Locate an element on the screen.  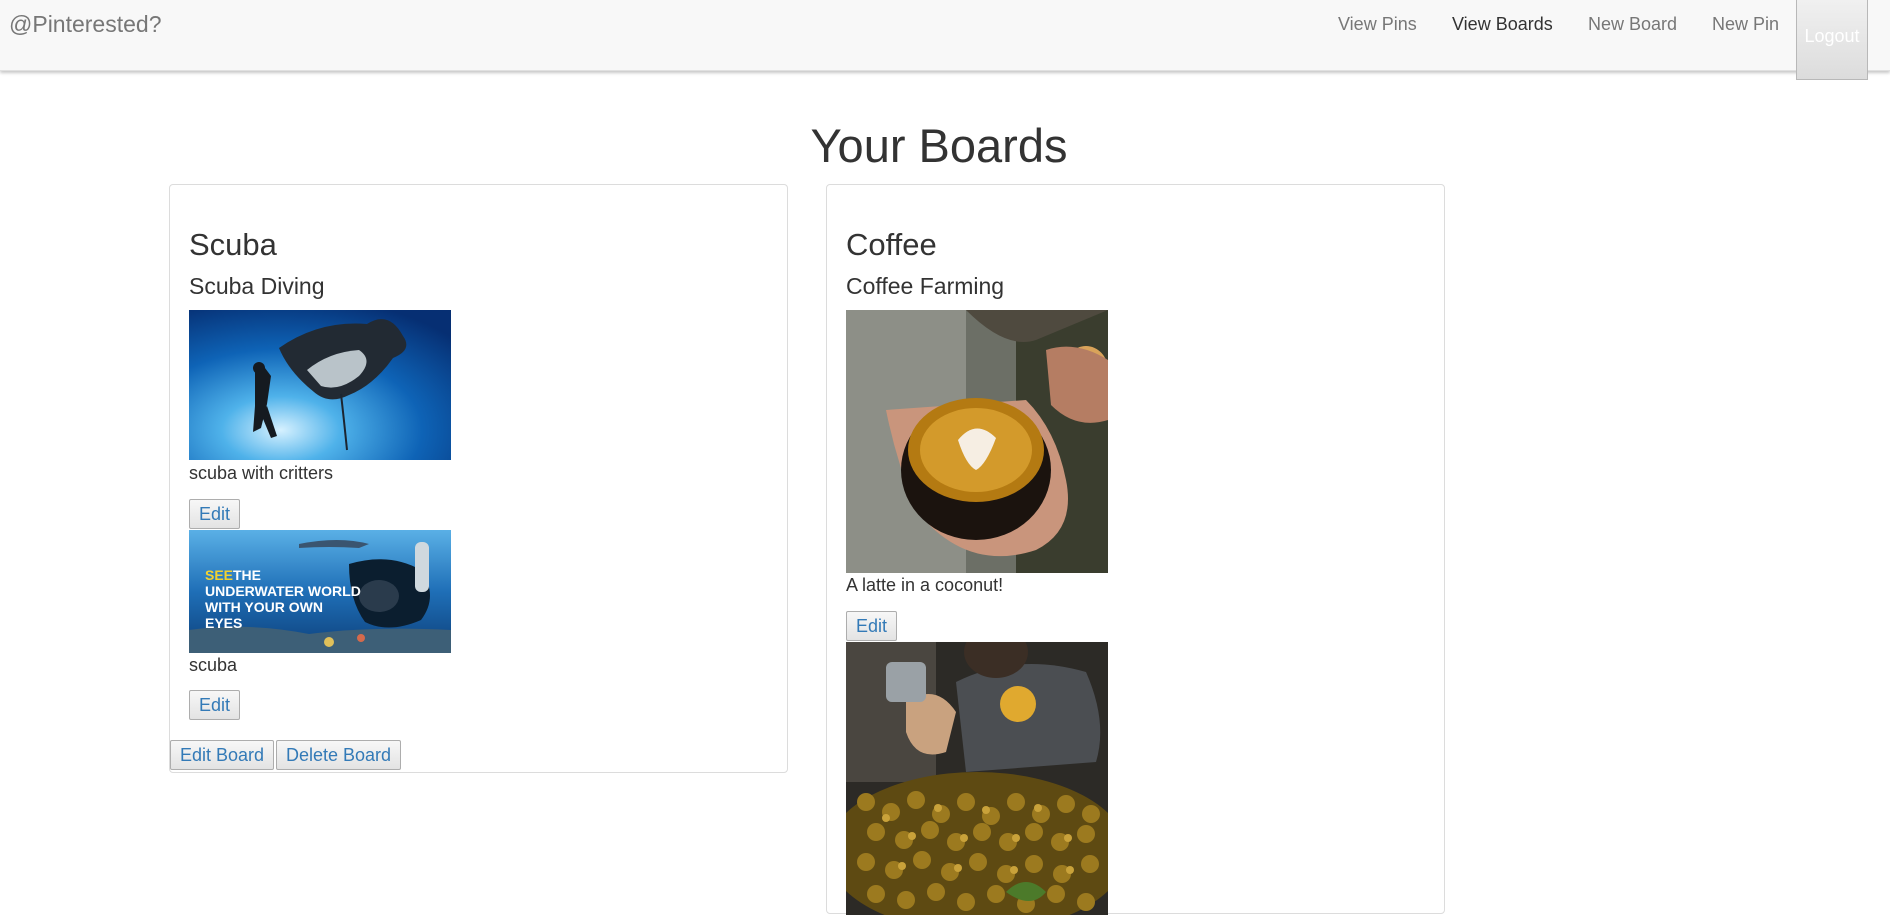
pin-caption: scuba with critters is located at coordinates (261, 473).